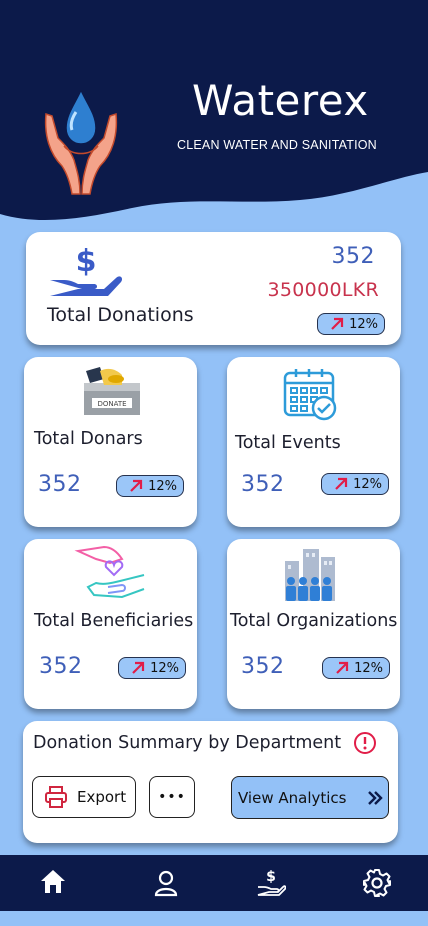 Image resolution: width=428 pixels, height=926 pixels. I want to click on organization-icon, so click(310, 575).